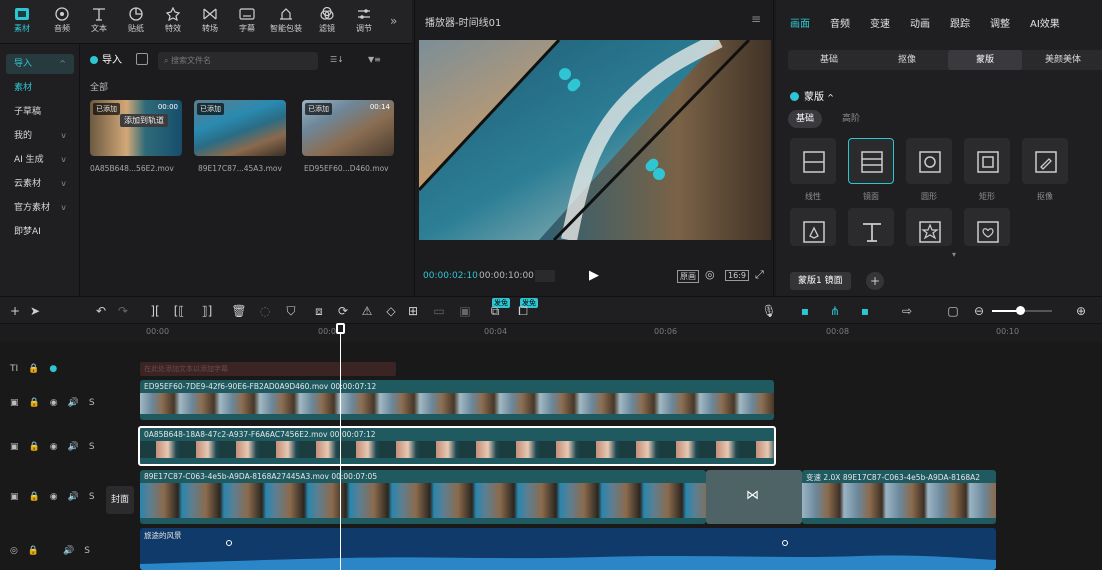 The image size is (1102, 570). I want to click on sidebar-item-jimeng-ai: 即梦AI, so click(40, 232).